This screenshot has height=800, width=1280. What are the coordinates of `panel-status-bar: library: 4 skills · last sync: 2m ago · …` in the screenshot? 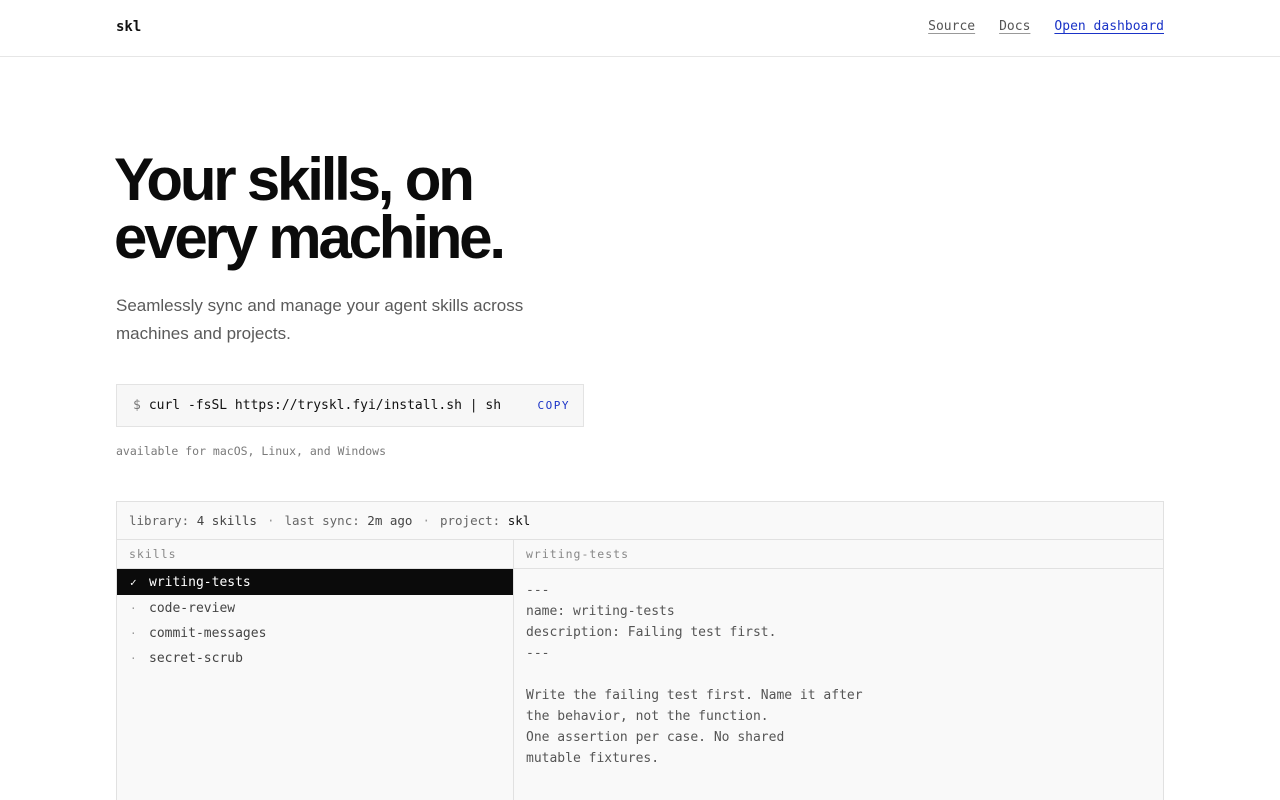 It's located at (640, 521).